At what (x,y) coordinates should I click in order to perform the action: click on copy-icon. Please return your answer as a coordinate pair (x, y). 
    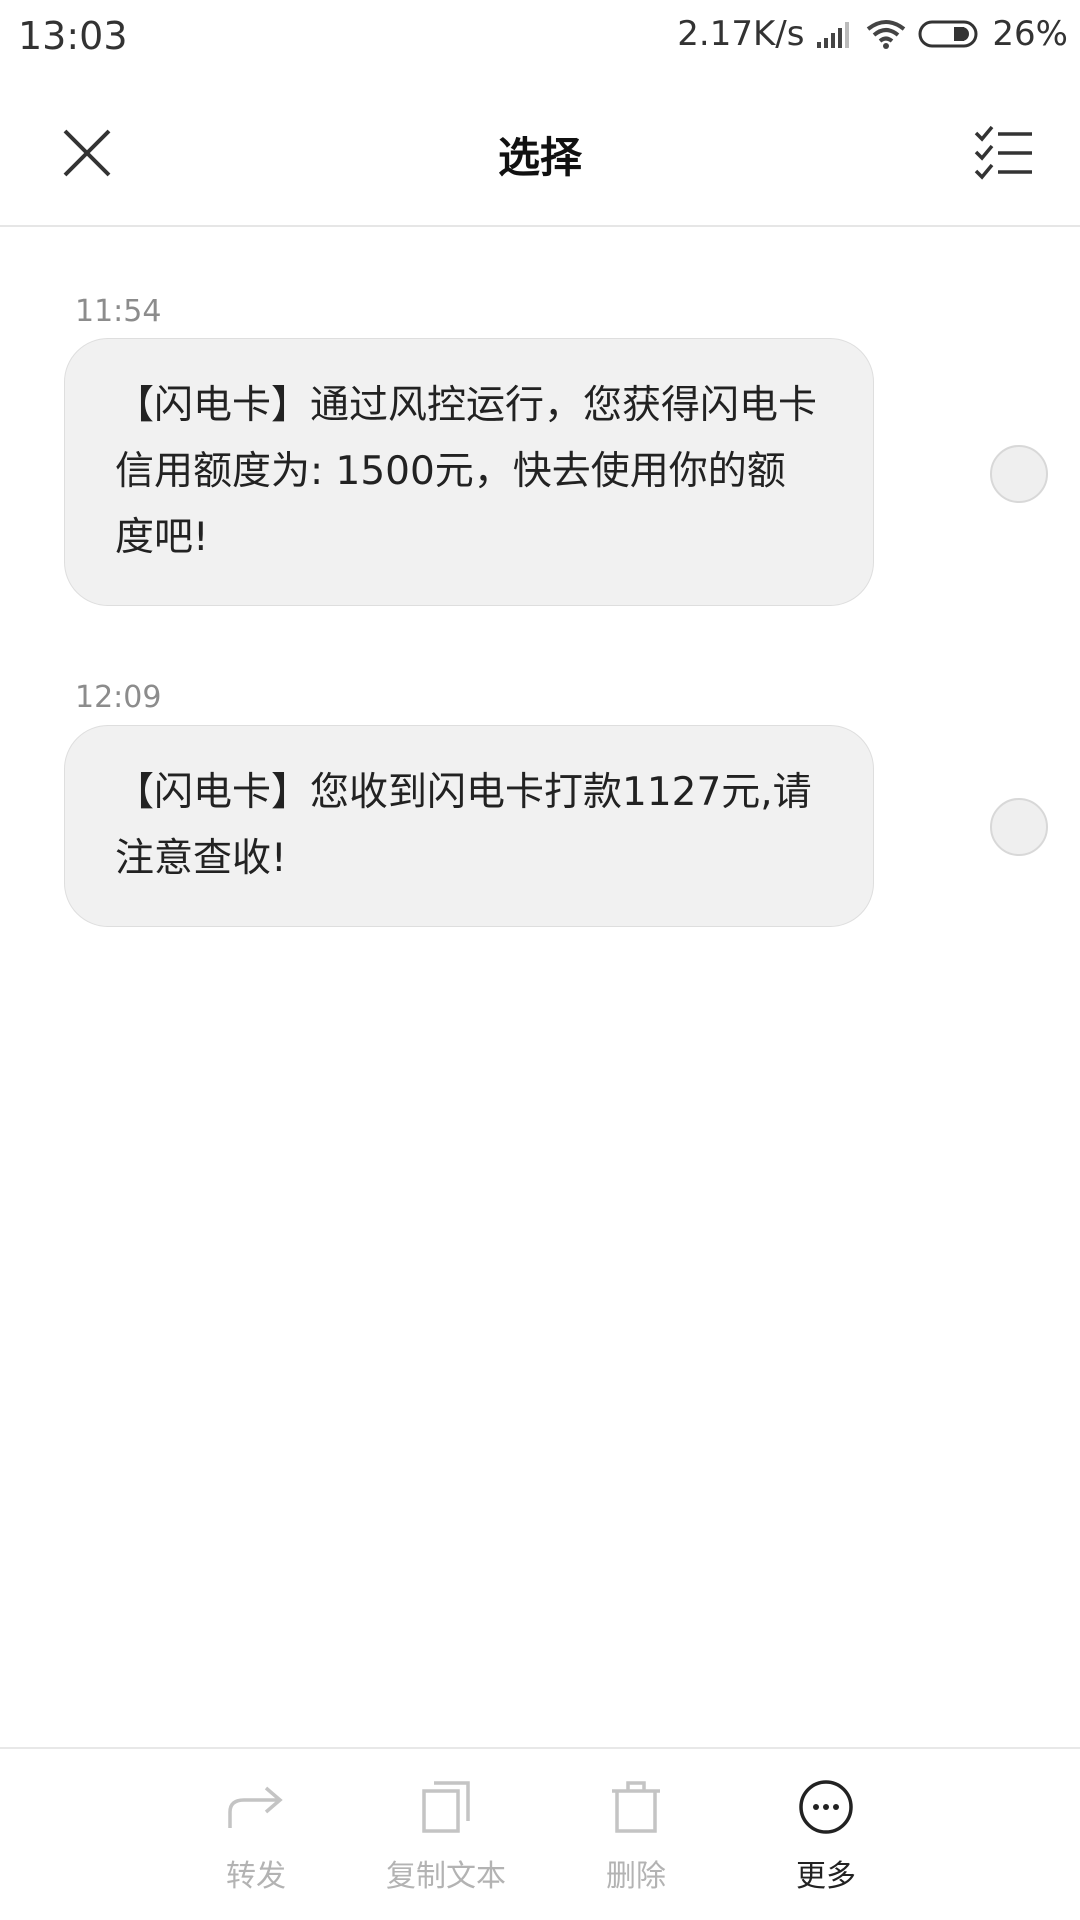
    Looking at the image, I should click on (446, 1807).